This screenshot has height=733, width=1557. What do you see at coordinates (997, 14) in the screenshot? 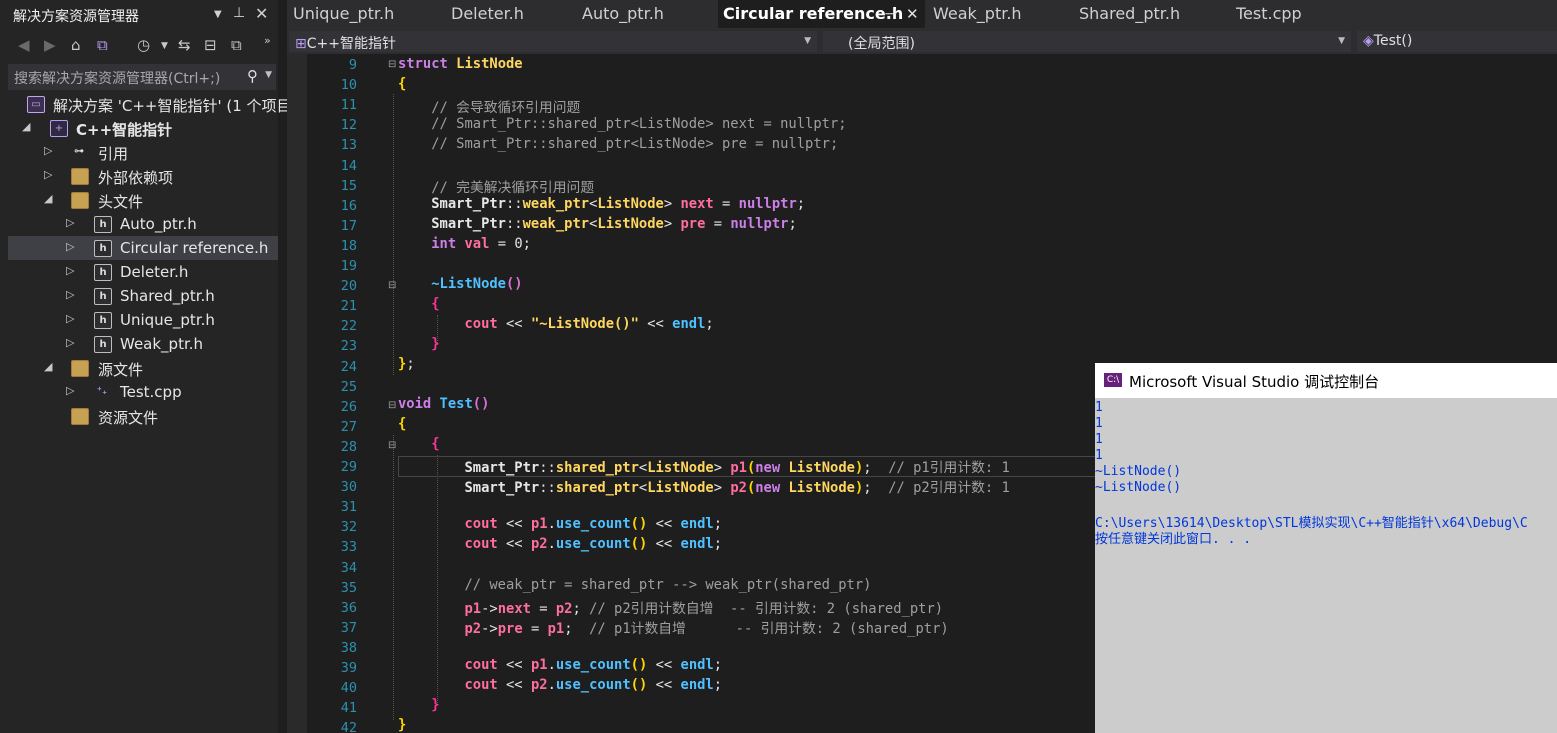
I see `tab-weak-ptr: Weak_ptr.h` at bounding box center [997, 14].